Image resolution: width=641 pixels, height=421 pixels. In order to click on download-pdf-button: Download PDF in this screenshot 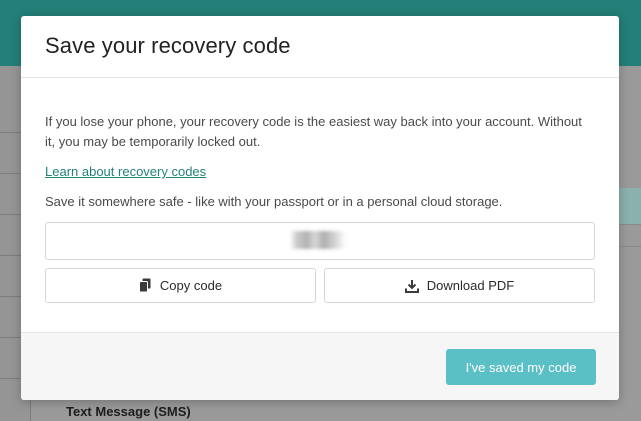, I will do `click(459, 285)`.